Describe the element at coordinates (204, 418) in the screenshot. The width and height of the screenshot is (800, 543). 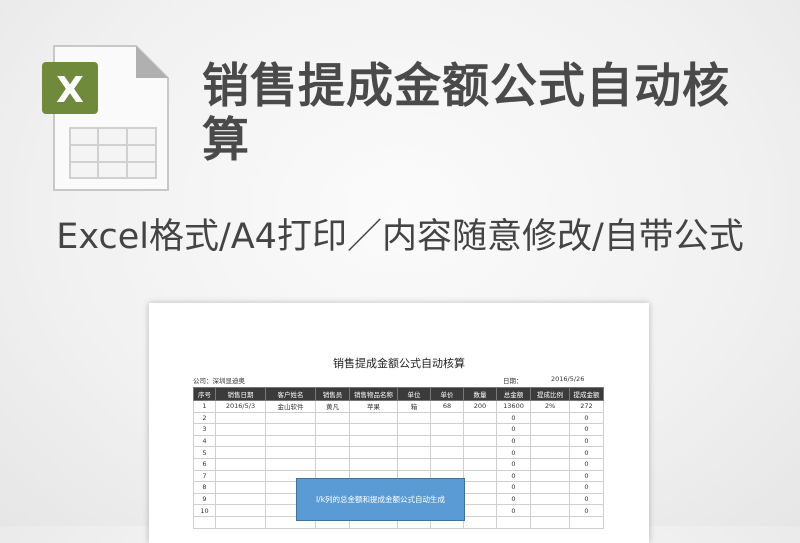
I see `table-cell: 2` at that location.